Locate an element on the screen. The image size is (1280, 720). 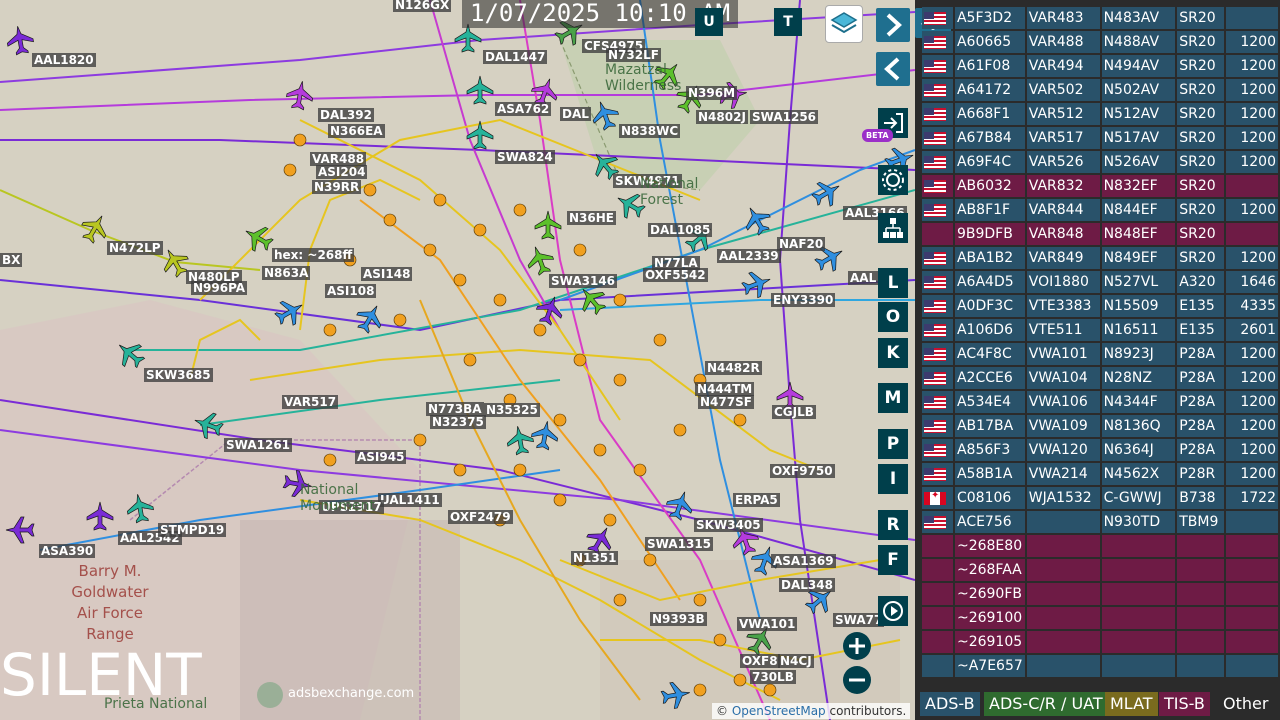
side-button-l: L is located at coordinates (893, 283).